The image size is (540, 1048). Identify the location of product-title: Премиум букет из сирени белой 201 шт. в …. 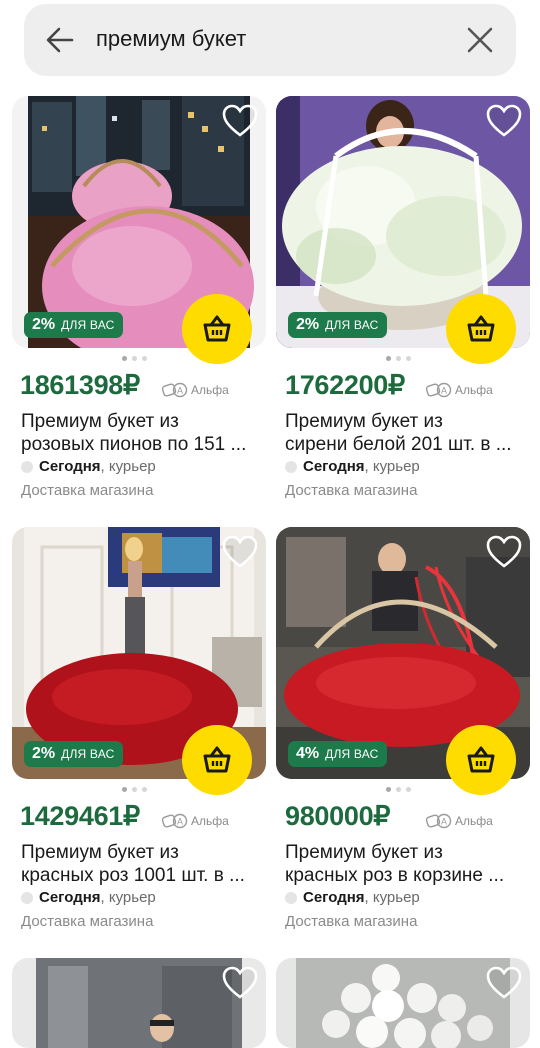
(398, 433).